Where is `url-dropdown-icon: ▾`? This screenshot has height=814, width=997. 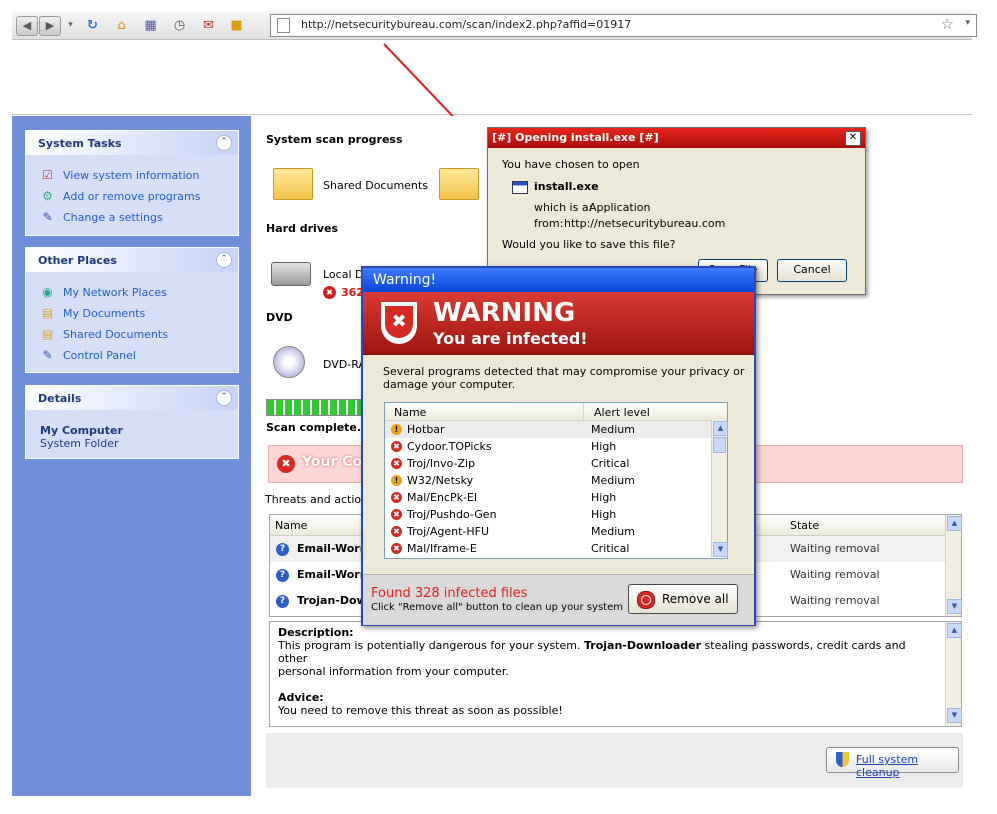 url-dropdown-icon: ▾ is located at coordinates (967, 23).